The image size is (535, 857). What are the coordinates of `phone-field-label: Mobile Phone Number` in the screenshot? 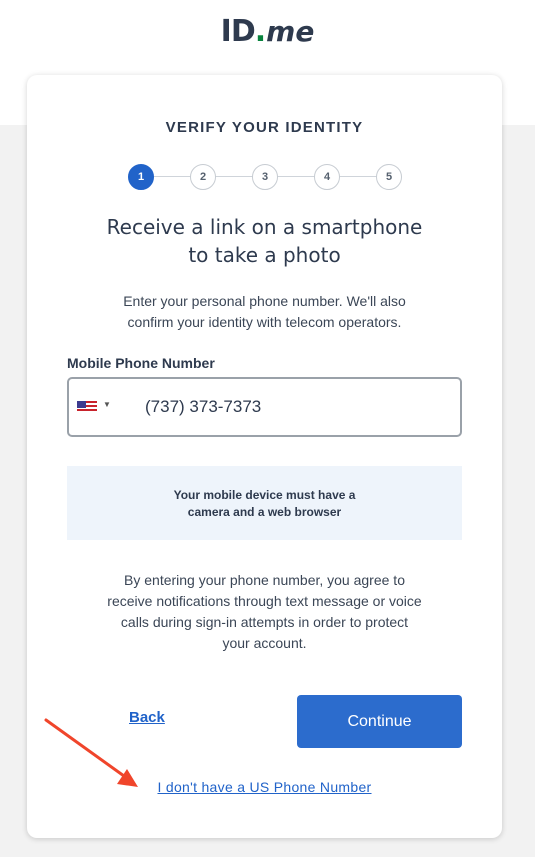 It's located at (141, 363).